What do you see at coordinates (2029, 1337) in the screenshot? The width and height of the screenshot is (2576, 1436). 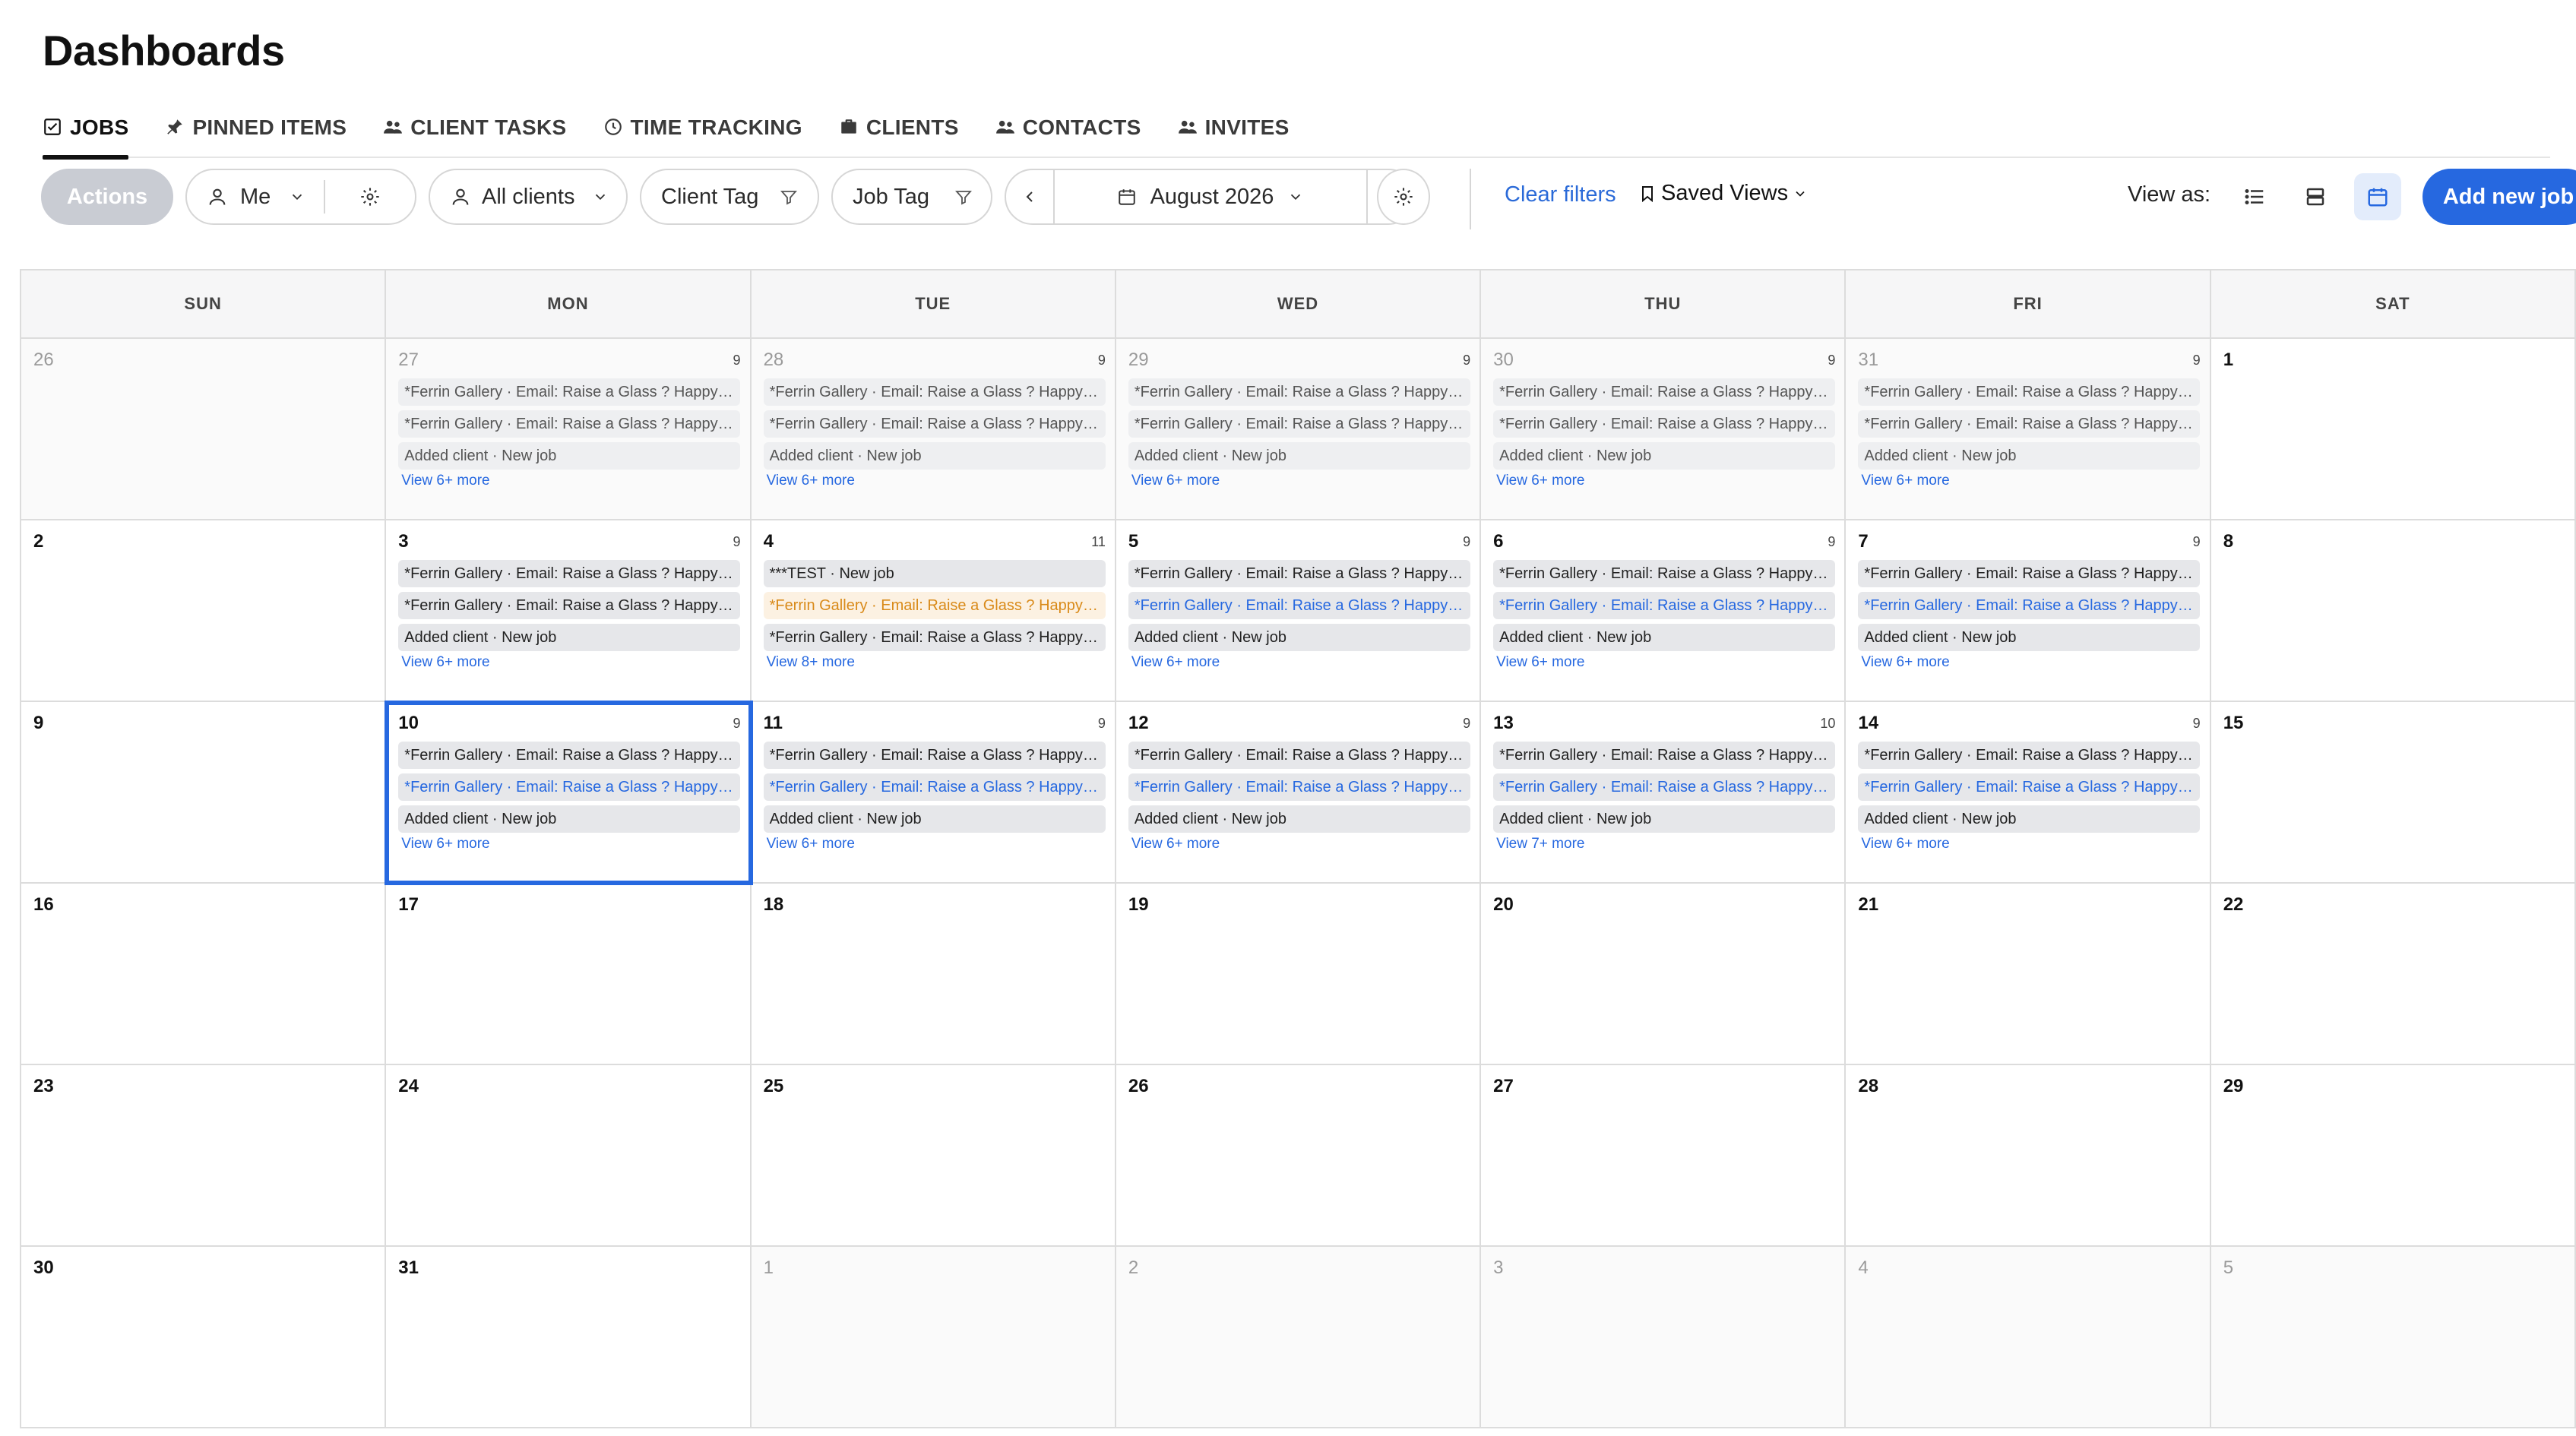 I see `day-cell: 4` at bounding box center [2029, 1337].